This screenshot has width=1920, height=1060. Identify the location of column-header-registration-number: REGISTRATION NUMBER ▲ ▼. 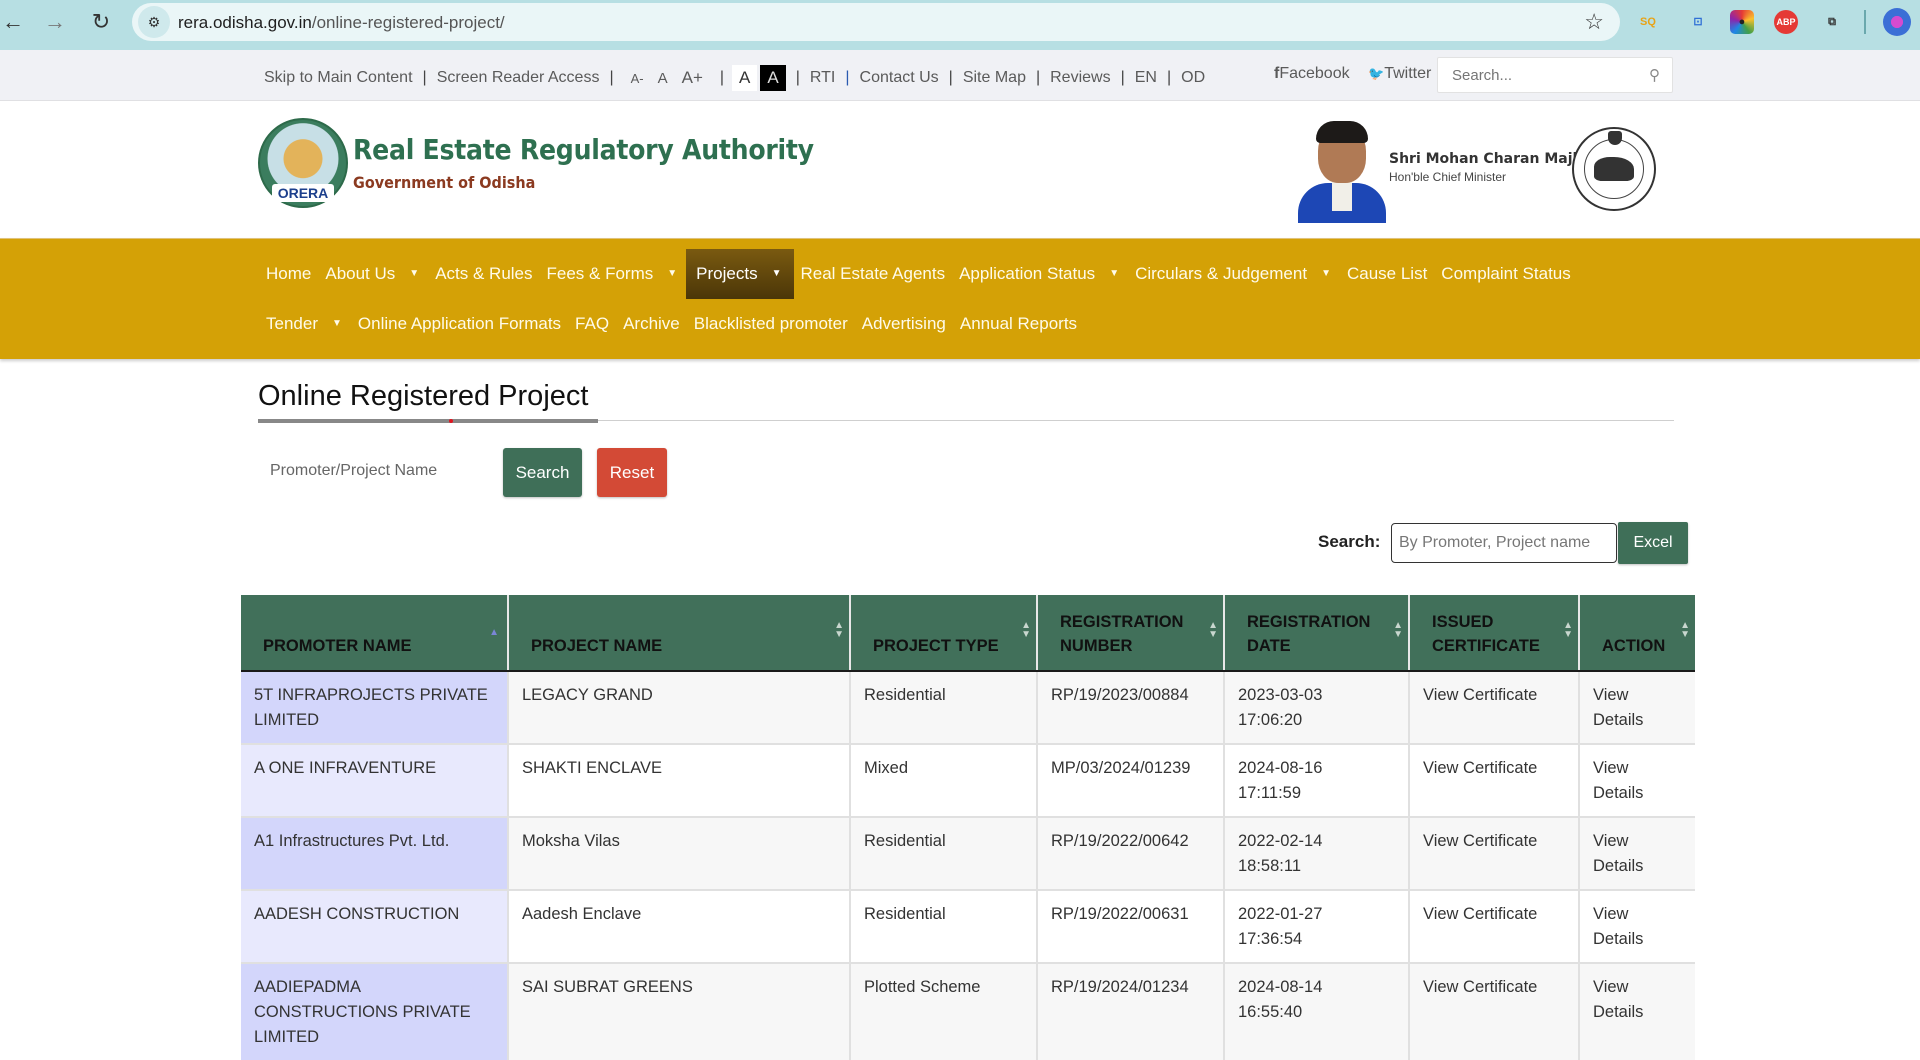
(1130, 633).